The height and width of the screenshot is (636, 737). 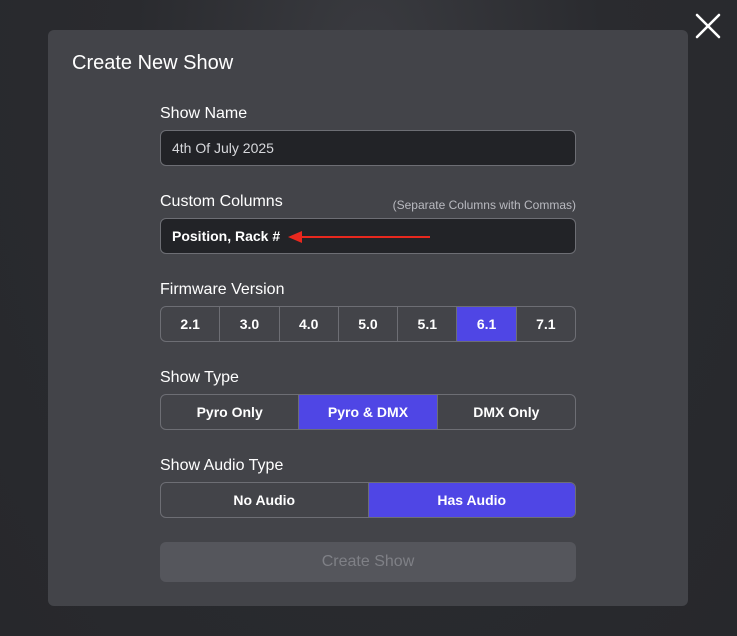 I want to click on show-type-selector: Pyro Only Pyro & DMX DMX Only, so click(x=368, y=412).